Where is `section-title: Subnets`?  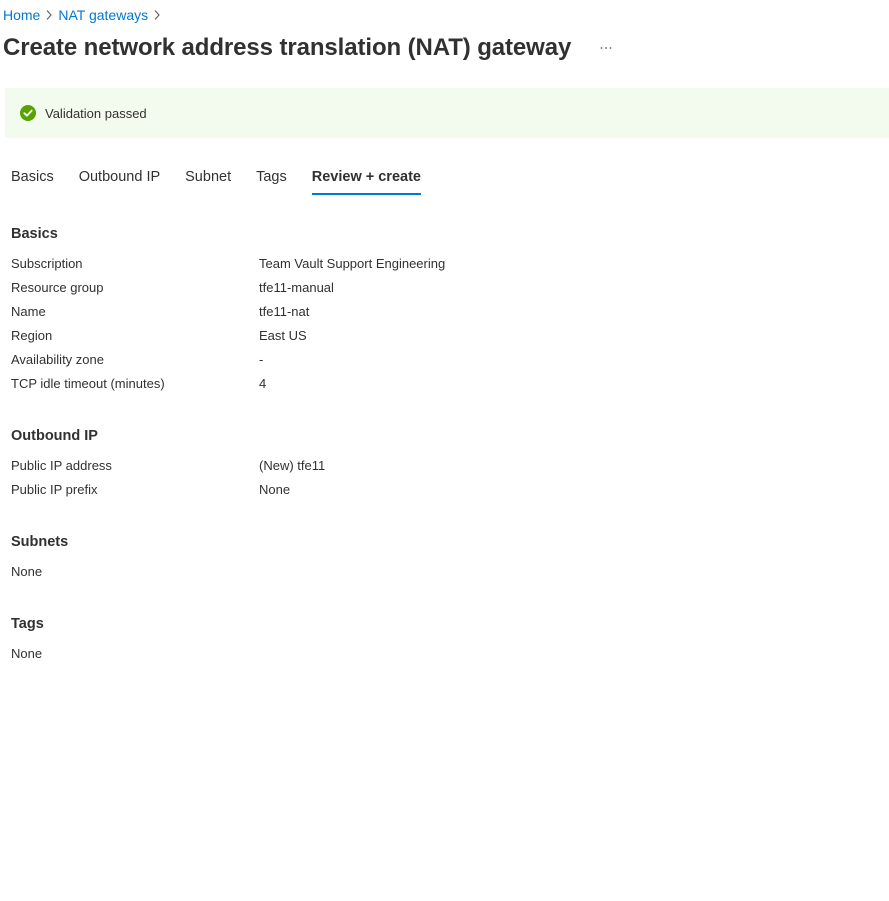
section-title: Subnets is located at coordinates (40, 542).